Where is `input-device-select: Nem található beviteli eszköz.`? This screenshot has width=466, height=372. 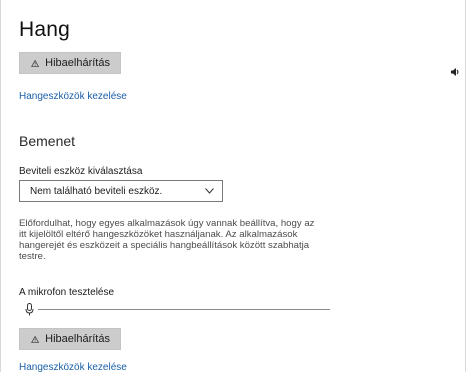 input-device-select: Nem található beviteli eszköz. is located at coordinates (121, 191).